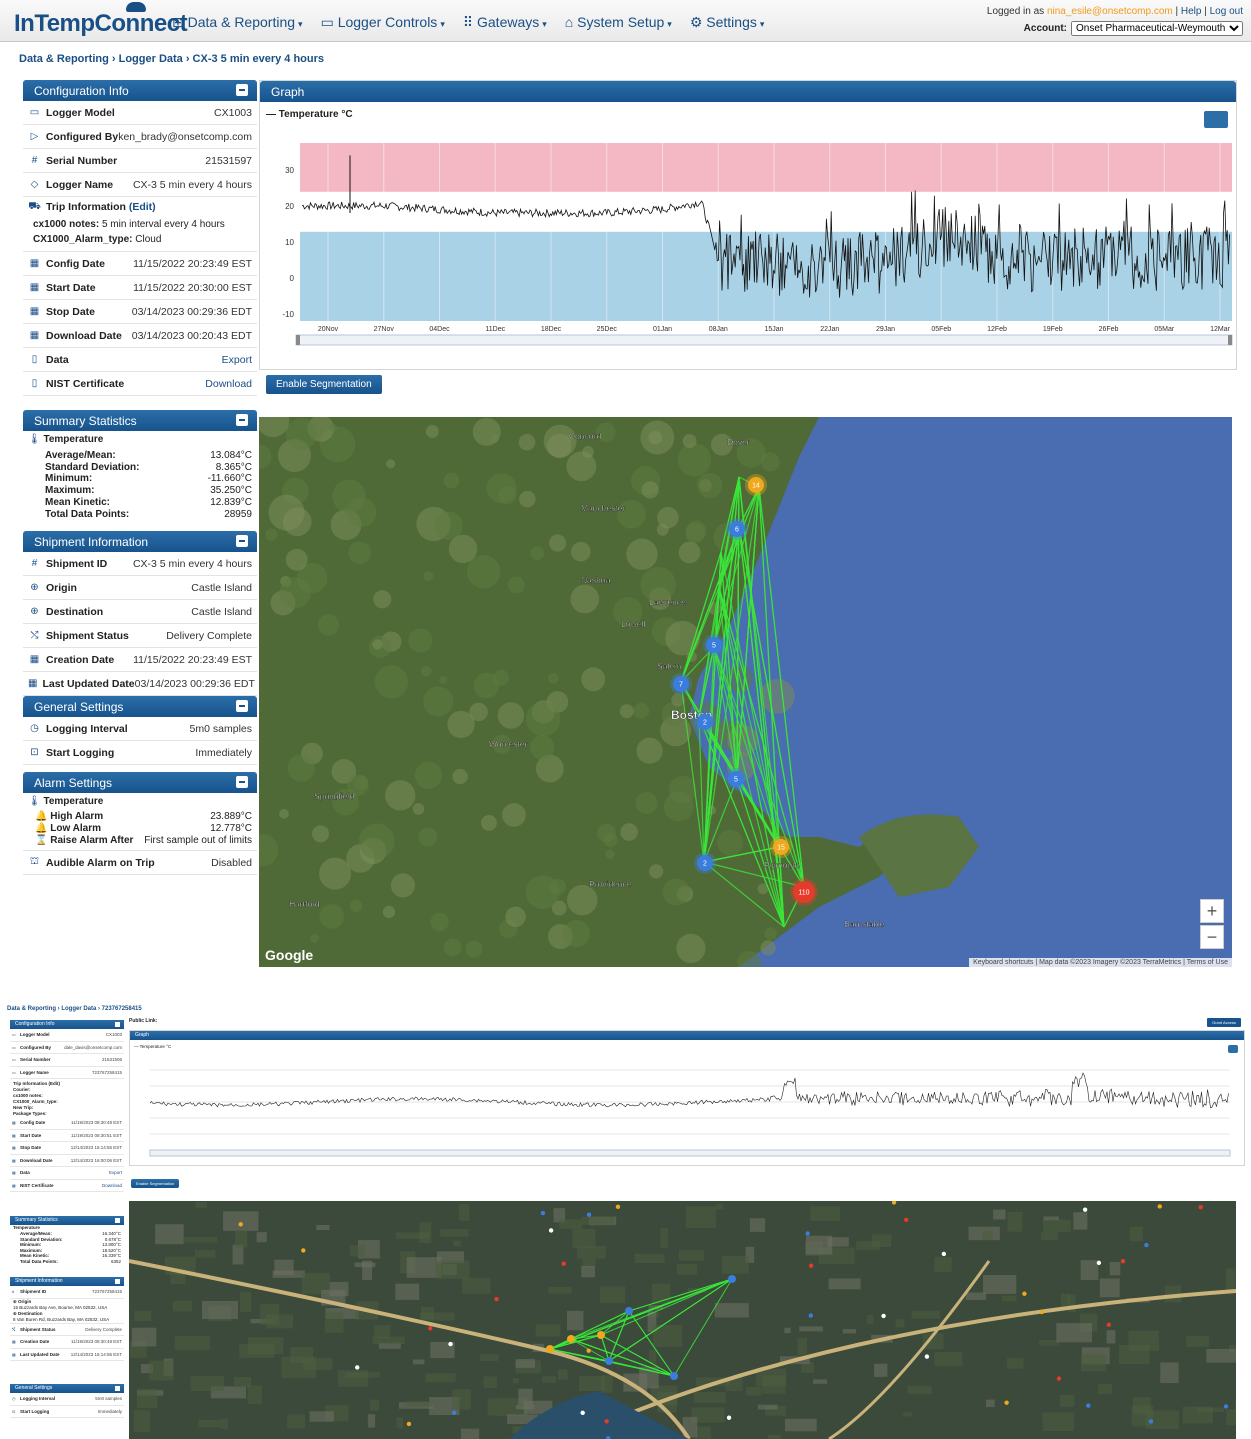 The image size is (1251, 1439). I want to click on navigator-handle-right, so click(1230, 340).